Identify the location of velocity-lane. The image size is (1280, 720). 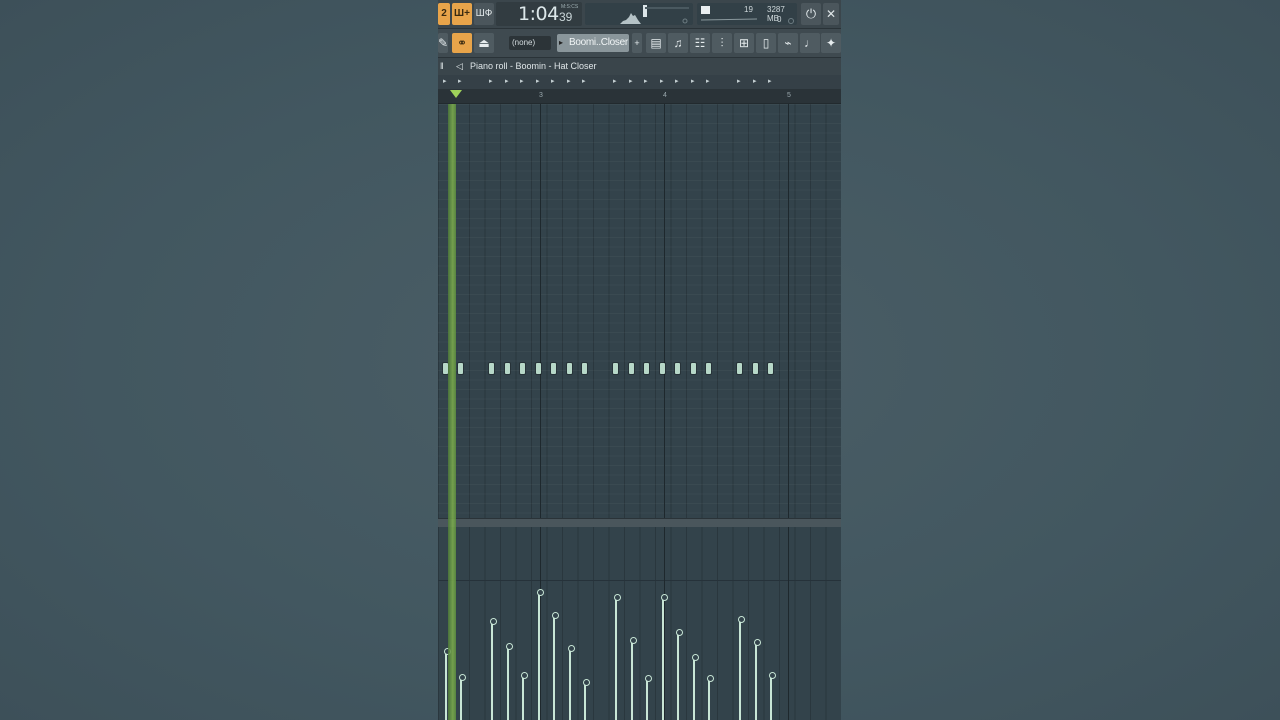
(639, 623).